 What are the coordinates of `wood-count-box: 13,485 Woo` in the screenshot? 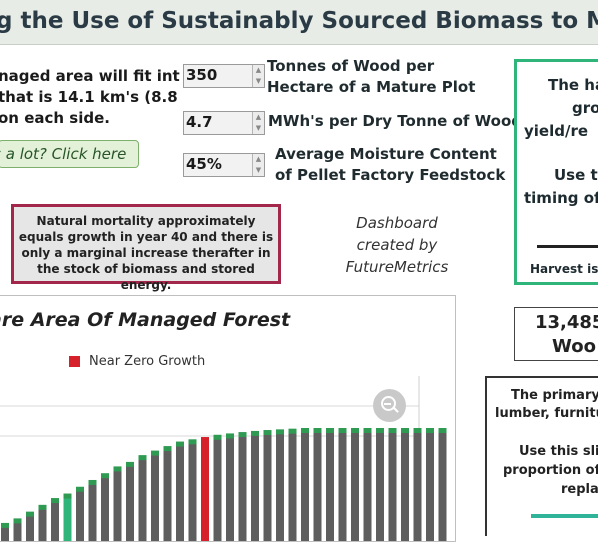 It's located at (556, 334).